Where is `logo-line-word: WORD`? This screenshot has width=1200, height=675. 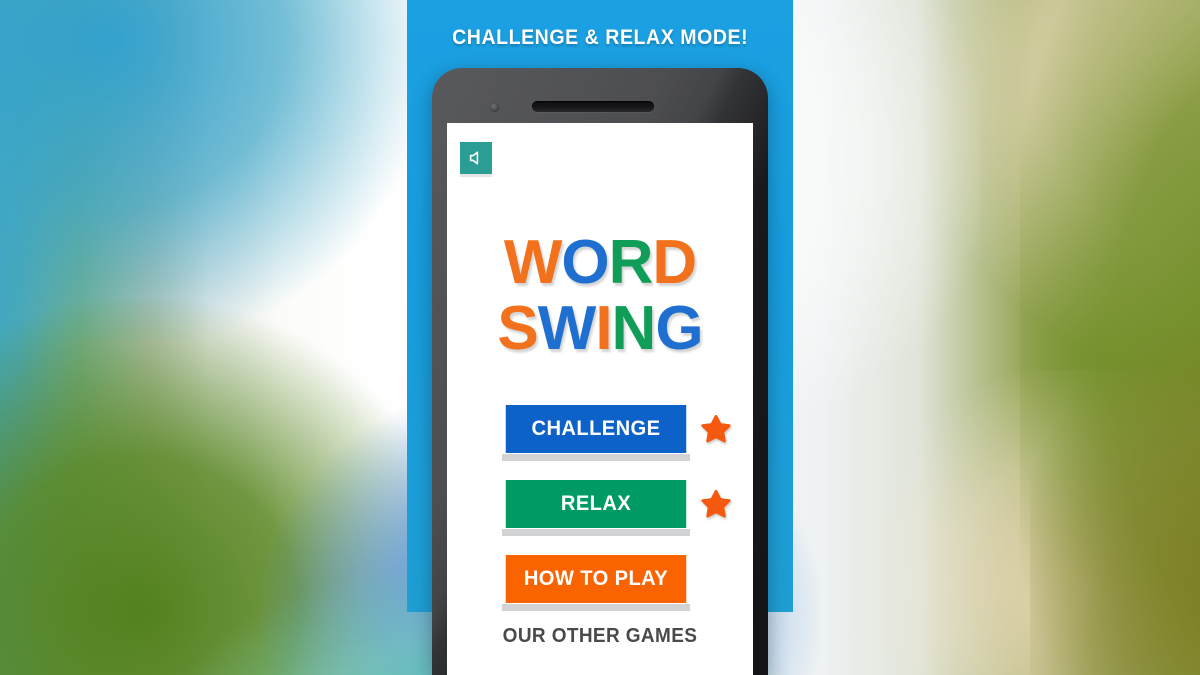
logo-line-word: WORD is located at coordinates (600, 262).